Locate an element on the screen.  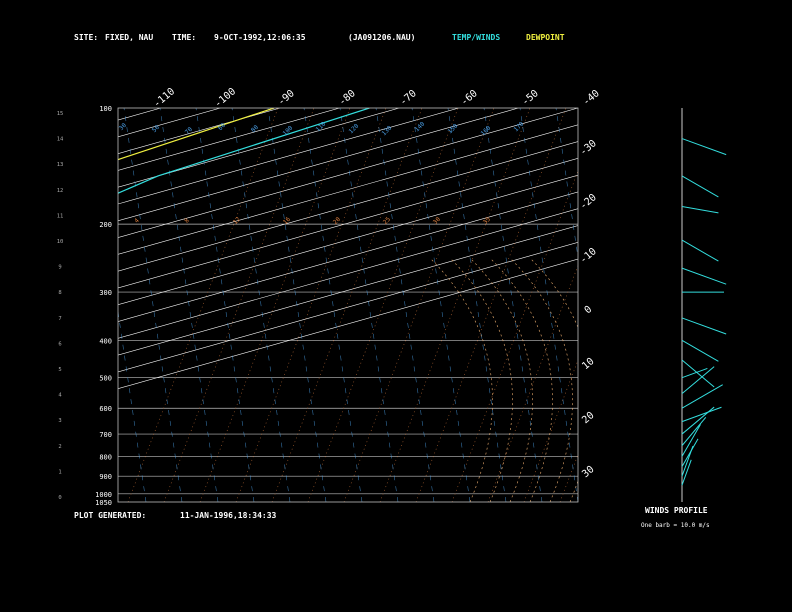
winds-profile-title: WINDS PROFILE is located at coordinates (676, 510).